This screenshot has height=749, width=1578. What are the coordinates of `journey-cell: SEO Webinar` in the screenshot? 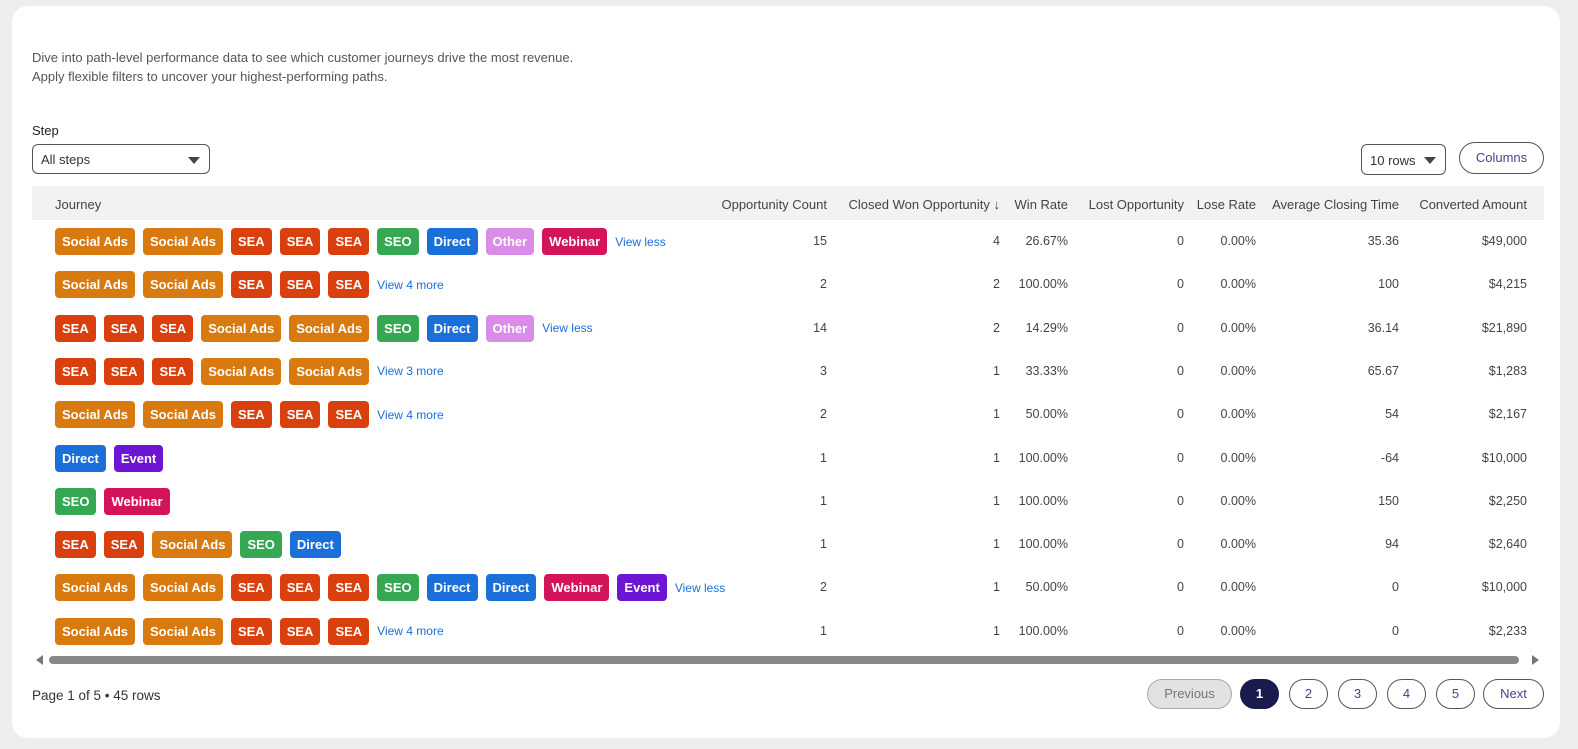 It's located at (112, 501).